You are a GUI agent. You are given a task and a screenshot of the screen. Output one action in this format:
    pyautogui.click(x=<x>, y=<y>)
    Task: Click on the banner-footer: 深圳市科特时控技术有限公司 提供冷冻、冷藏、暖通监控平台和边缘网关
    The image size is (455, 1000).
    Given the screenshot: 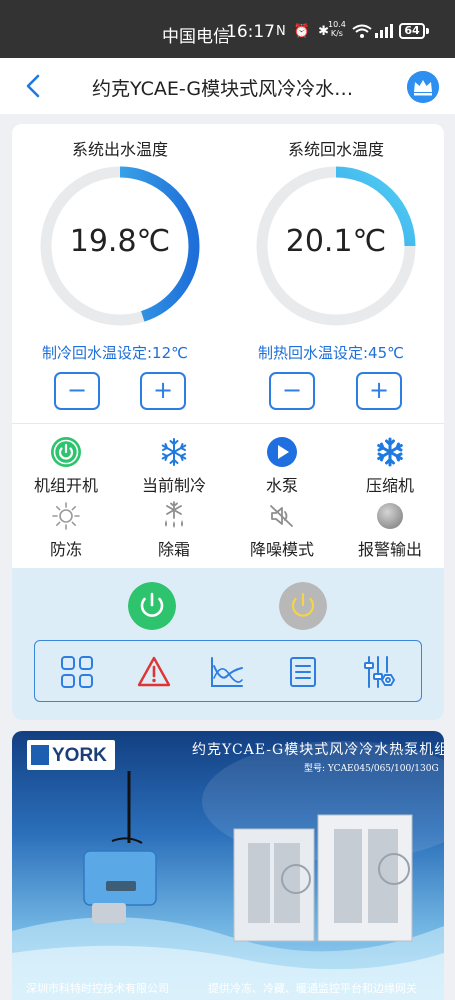 What is the action you would take?
    pyautogui.click(x=228, y=988)
    